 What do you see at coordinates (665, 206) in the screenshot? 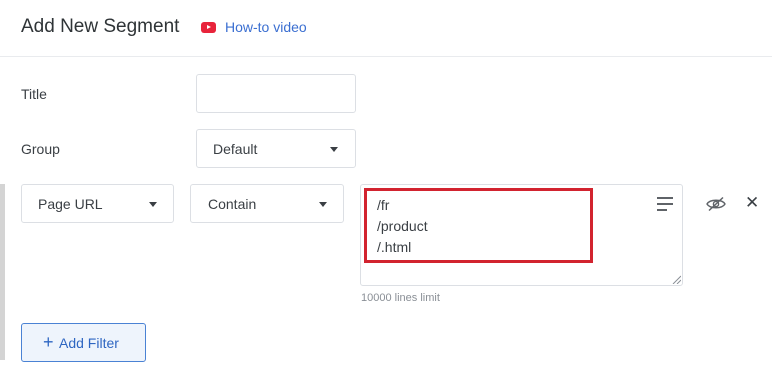
I see `menu-lines-icon` at bounding box center [665, 206].